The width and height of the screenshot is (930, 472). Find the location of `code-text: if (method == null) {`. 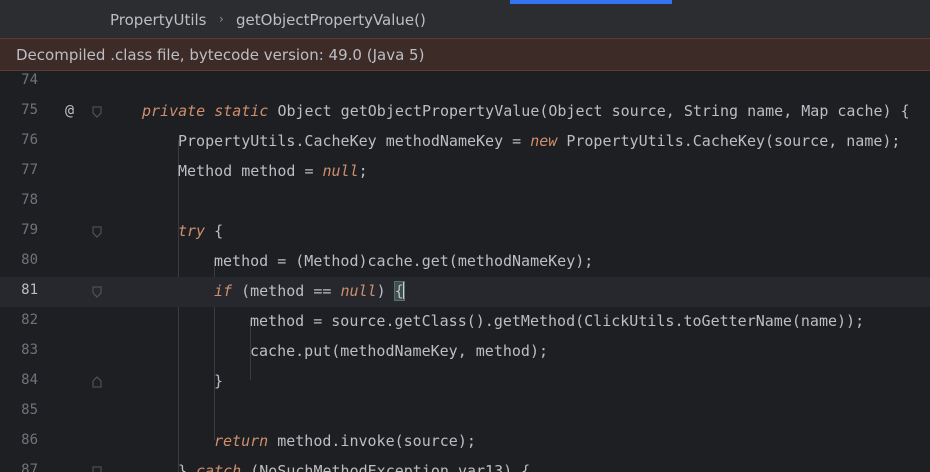

code-text: if (method == null) { is located at coordinates (309, 291).